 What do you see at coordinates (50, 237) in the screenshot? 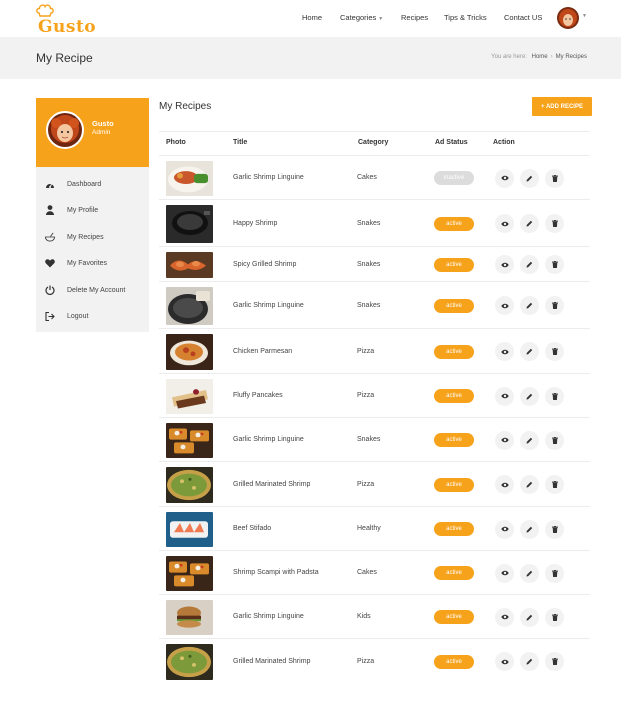
I see `bowl-icon` at bounding box center [50, 237].